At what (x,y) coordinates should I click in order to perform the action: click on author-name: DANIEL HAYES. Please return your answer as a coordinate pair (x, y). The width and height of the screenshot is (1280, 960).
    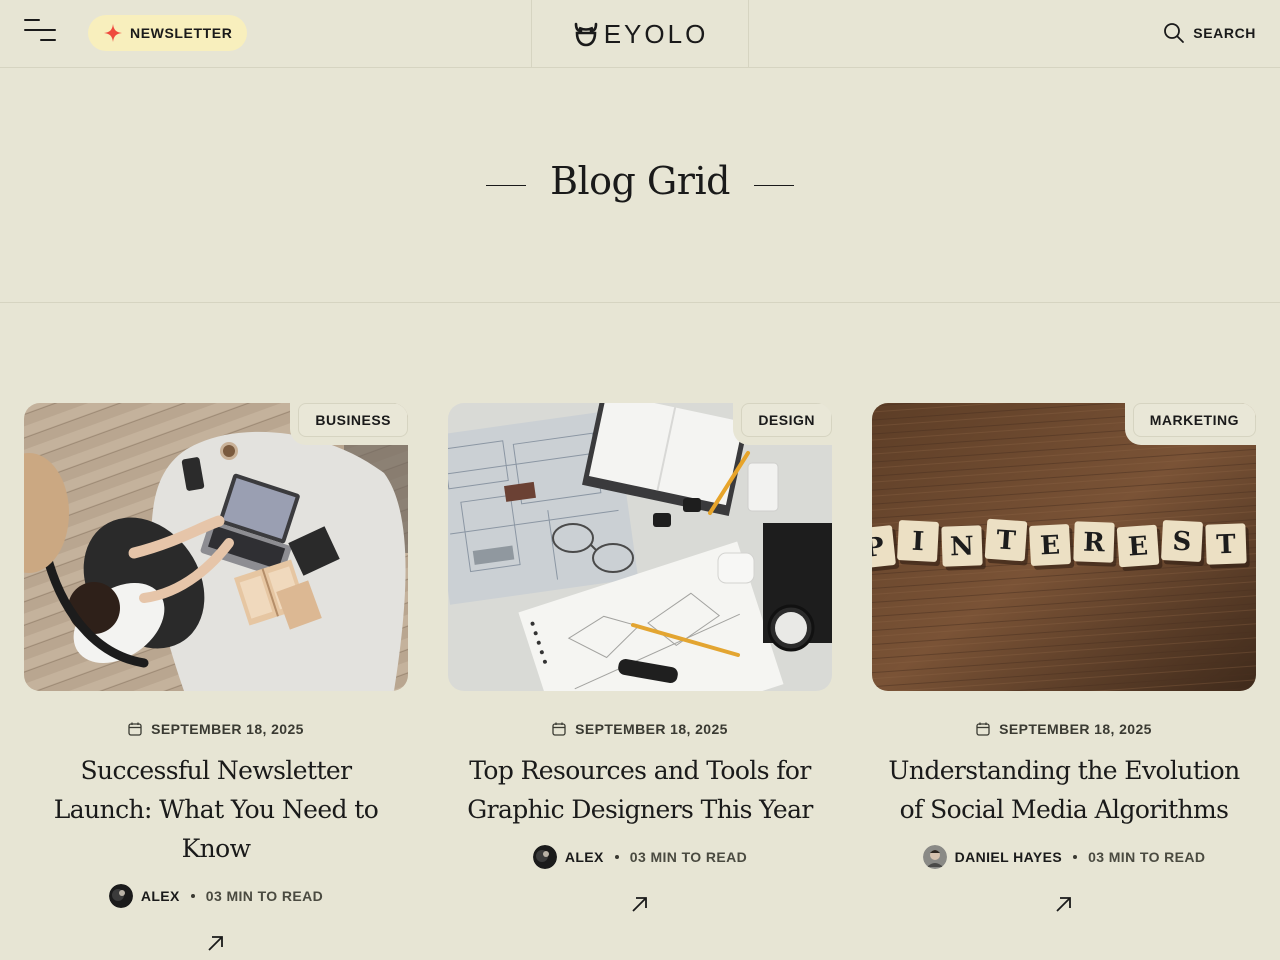
    Looking at the image, I should click on (1009, 857).